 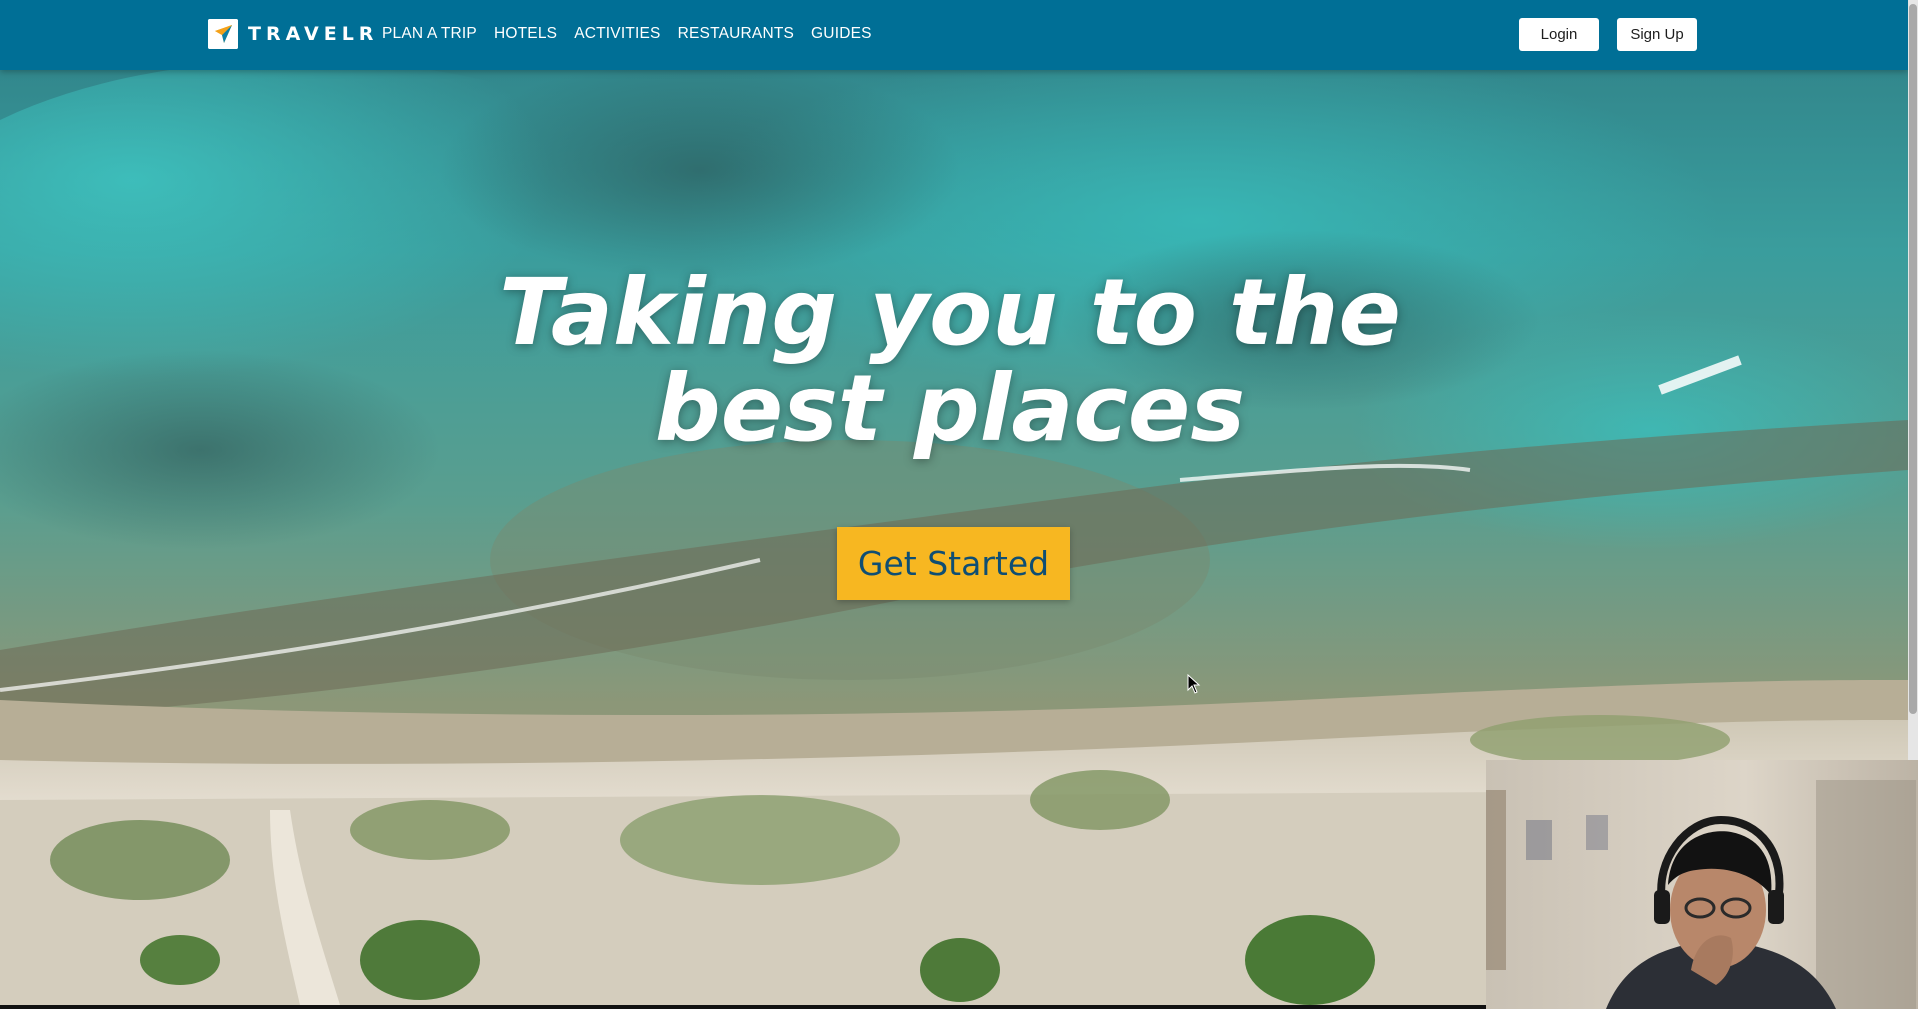 What do you see at coordinates (1657, 34) in the screenshot?
I see `sign-up-button: Sign Up` at bounding box center [1657, 34].